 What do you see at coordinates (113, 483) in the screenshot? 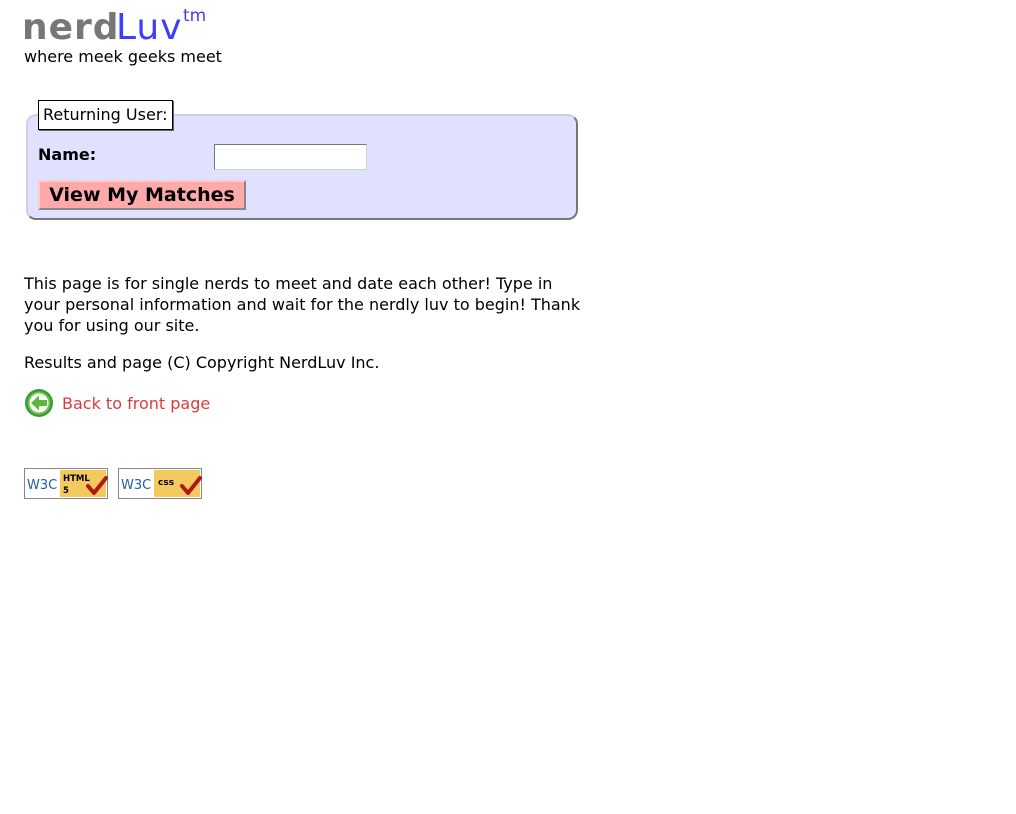
I see `validator-badges: W3C HTML 5 W3C css` at bounding box center [113, 483].